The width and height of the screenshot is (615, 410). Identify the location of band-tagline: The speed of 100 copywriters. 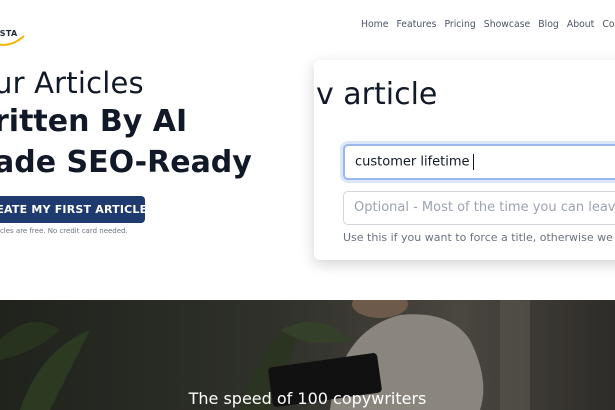
(307, 398).